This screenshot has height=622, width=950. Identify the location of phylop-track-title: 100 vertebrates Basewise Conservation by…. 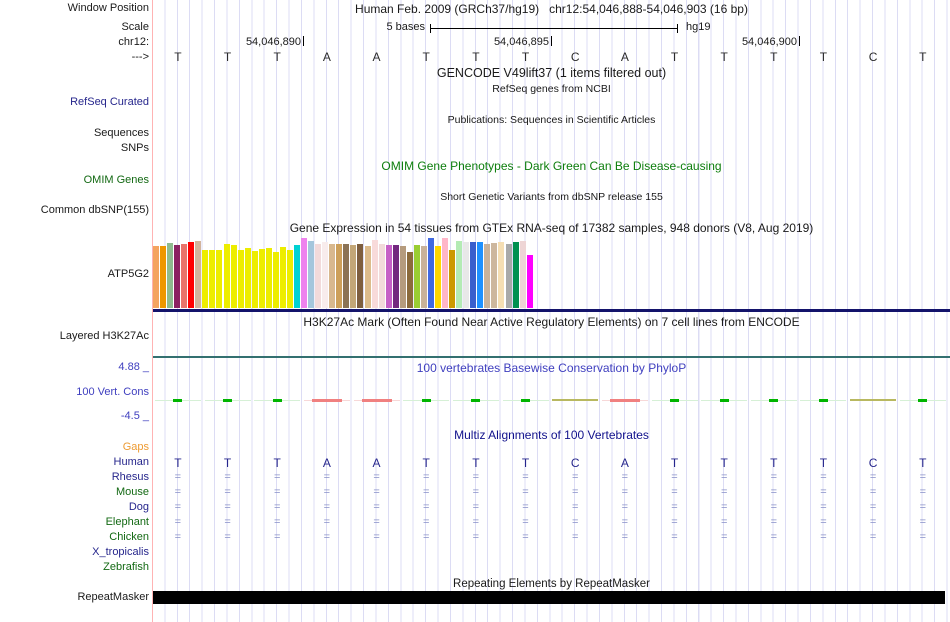
(551, 368).